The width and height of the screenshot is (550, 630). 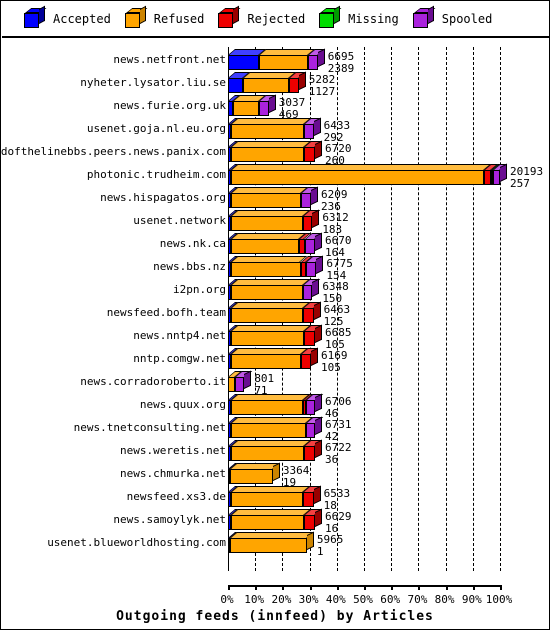 What do you see at coordinates (179, 358) in the screenshot?
I see `y-axis-label: nntp.comgw.net` at bounding box center [179, 358].